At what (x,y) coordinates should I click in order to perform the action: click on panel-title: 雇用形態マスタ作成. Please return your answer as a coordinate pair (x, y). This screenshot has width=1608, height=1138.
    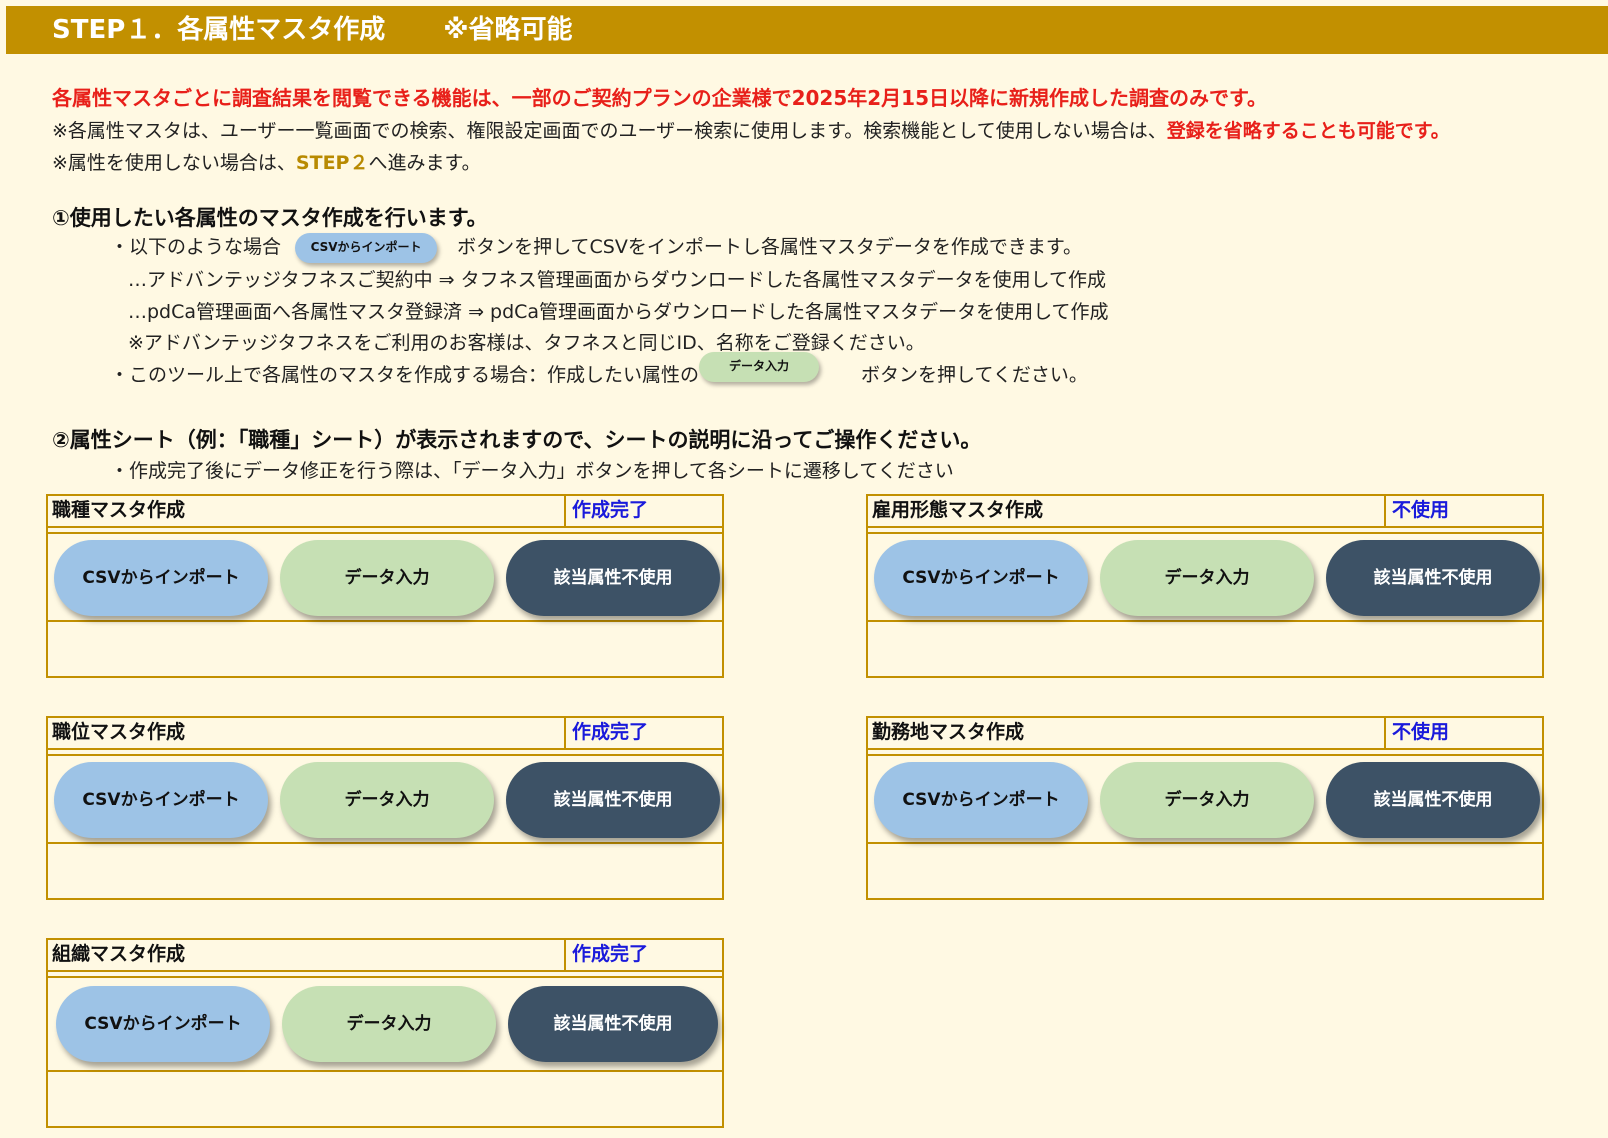
    Looking at the image, I should click on (1127, 512).